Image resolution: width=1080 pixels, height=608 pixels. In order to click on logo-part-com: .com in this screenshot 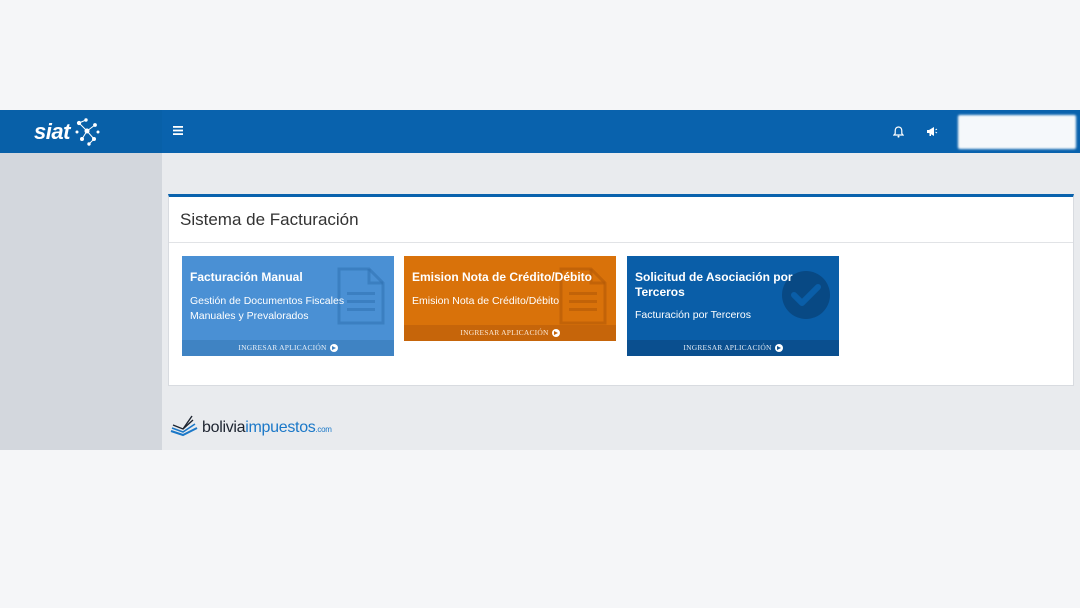, I will do `click(323, 429)`.